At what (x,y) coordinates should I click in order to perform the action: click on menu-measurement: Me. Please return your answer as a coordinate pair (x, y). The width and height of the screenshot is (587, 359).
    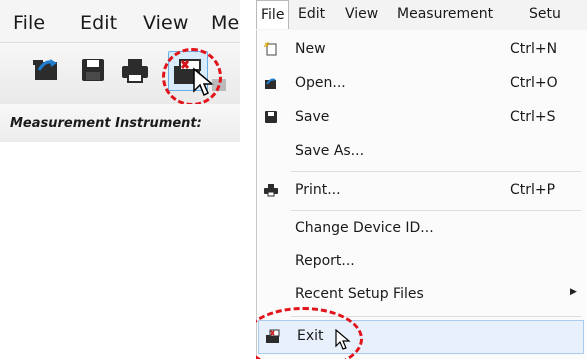
    Looking at the image, I should click on (225, 23).